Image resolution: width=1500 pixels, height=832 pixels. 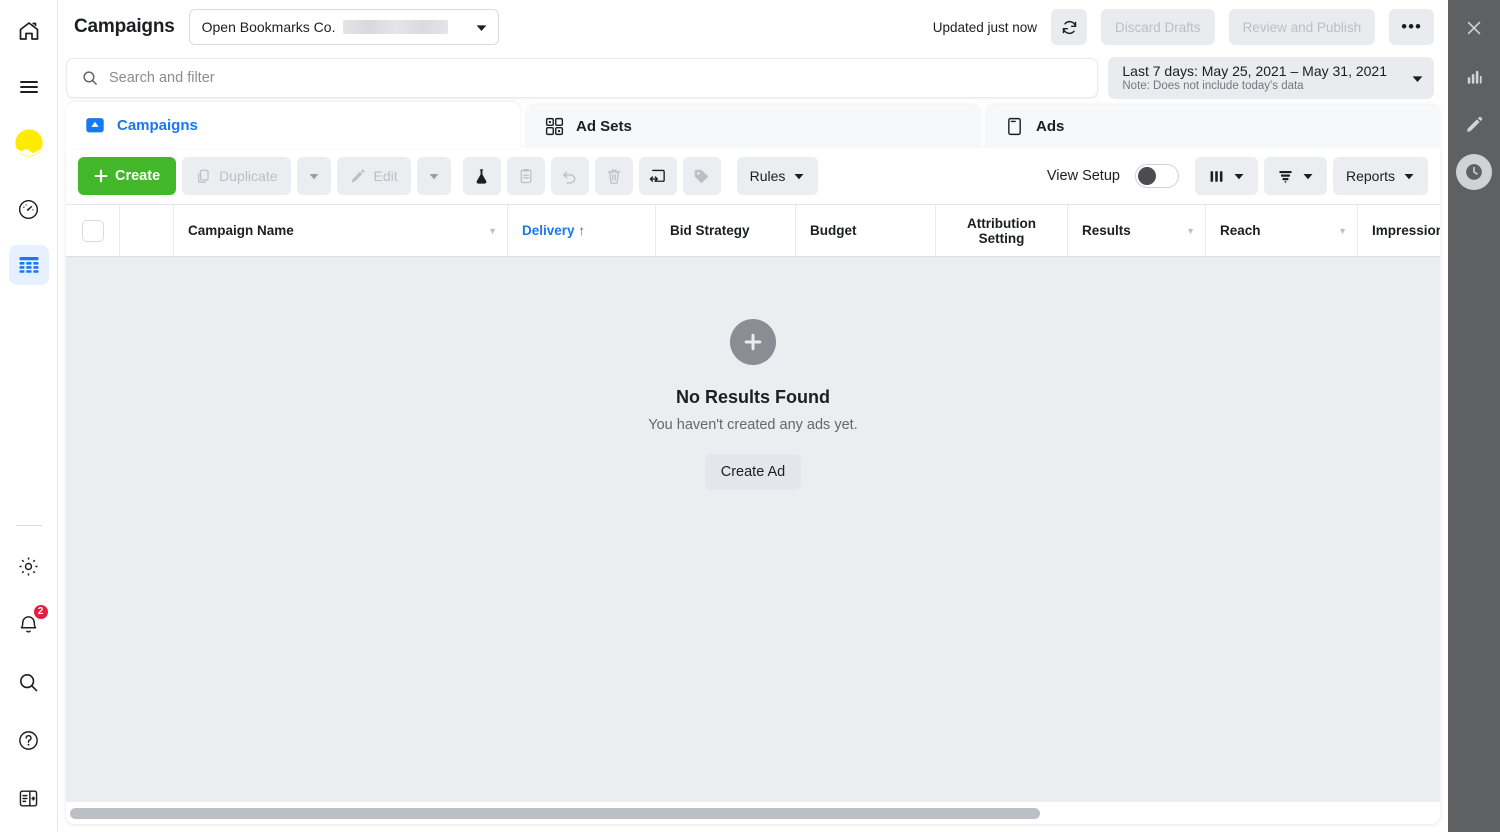 I want to click on column-attribution-setting: Attribution Setting, so click(x=1002, y=230).